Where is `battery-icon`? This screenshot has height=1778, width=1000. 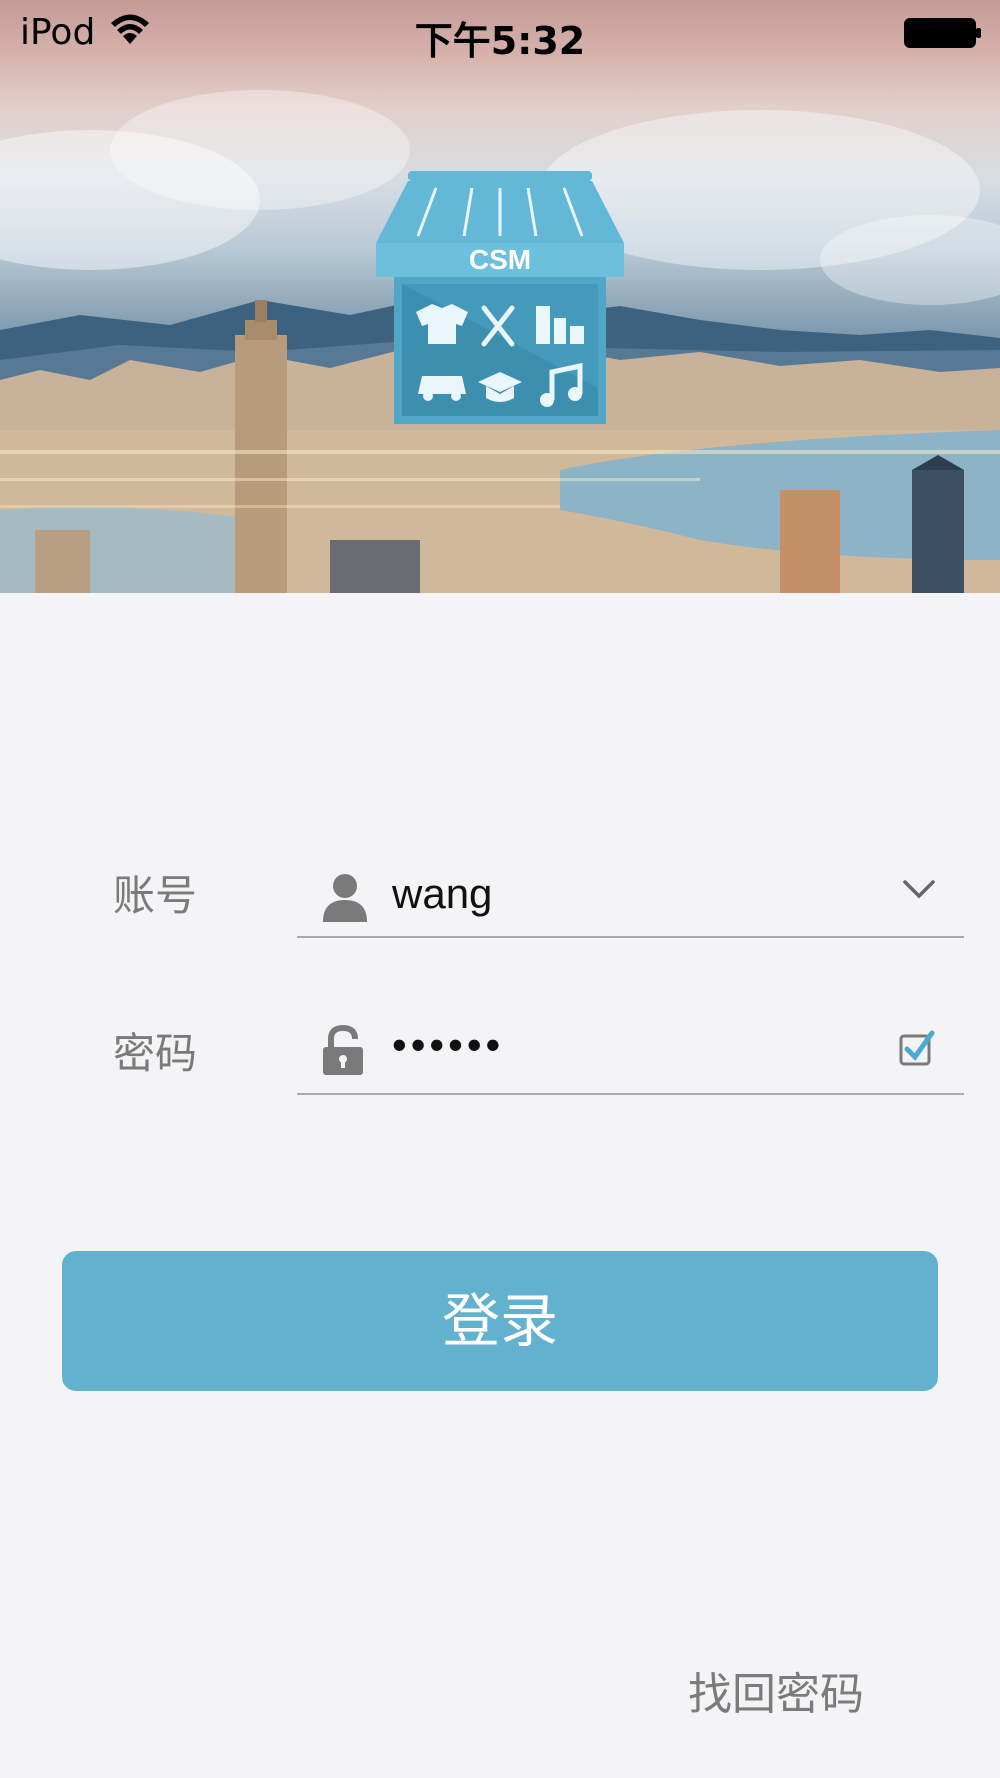
battery-icon is located at coordinates (942, 33).